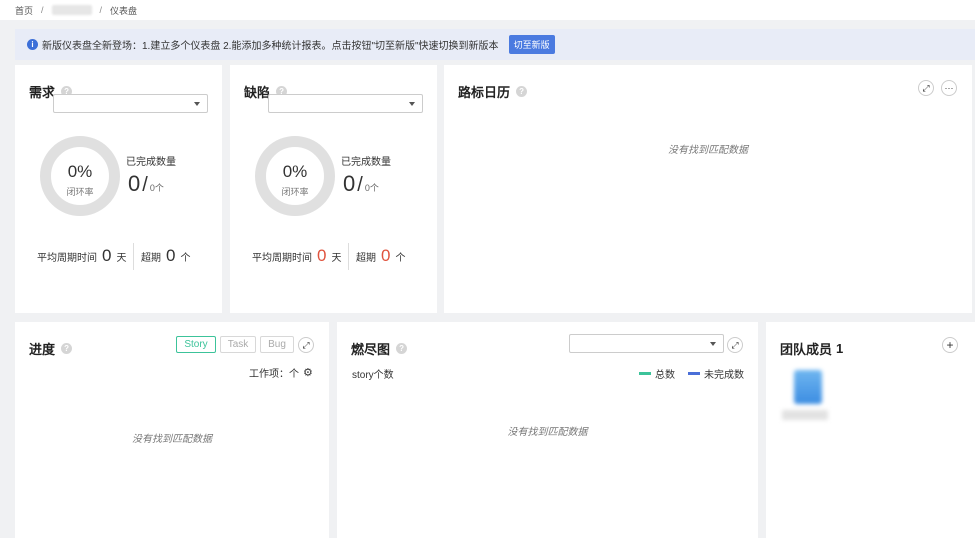  I want to click on more-icon: ···, so click(949, 88).